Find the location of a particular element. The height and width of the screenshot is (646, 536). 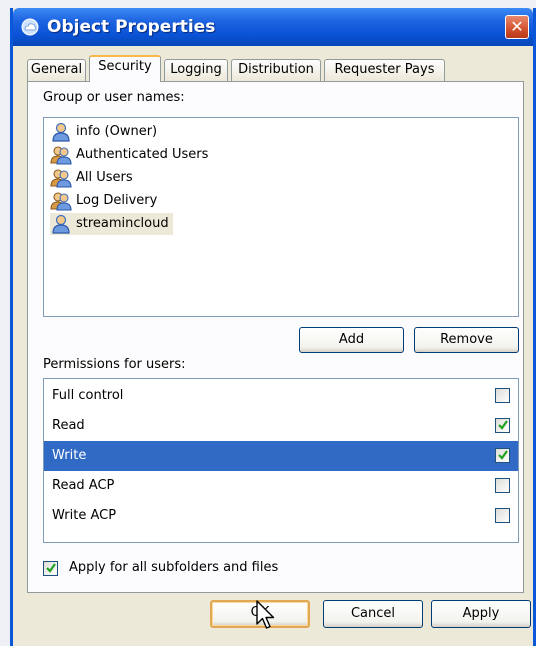

permission-row-write-acp: Write ACP is located at coordinates (281, 516).